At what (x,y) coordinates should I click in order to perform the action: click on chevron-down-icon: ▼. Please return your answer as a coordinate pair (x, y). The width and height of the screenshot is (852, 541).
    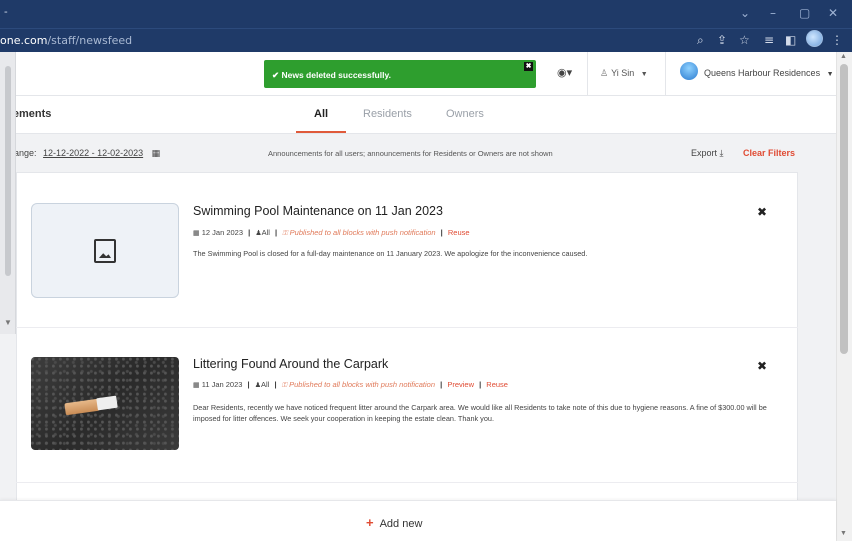
    Looking at the image, I should click on (644, 74).